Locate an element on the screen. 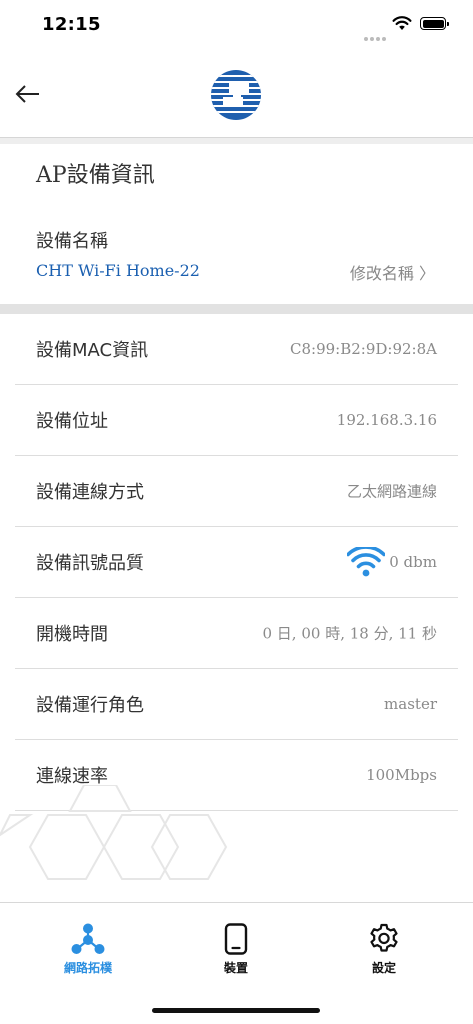  arrow-left-icon is located at coordinates (28, 94).